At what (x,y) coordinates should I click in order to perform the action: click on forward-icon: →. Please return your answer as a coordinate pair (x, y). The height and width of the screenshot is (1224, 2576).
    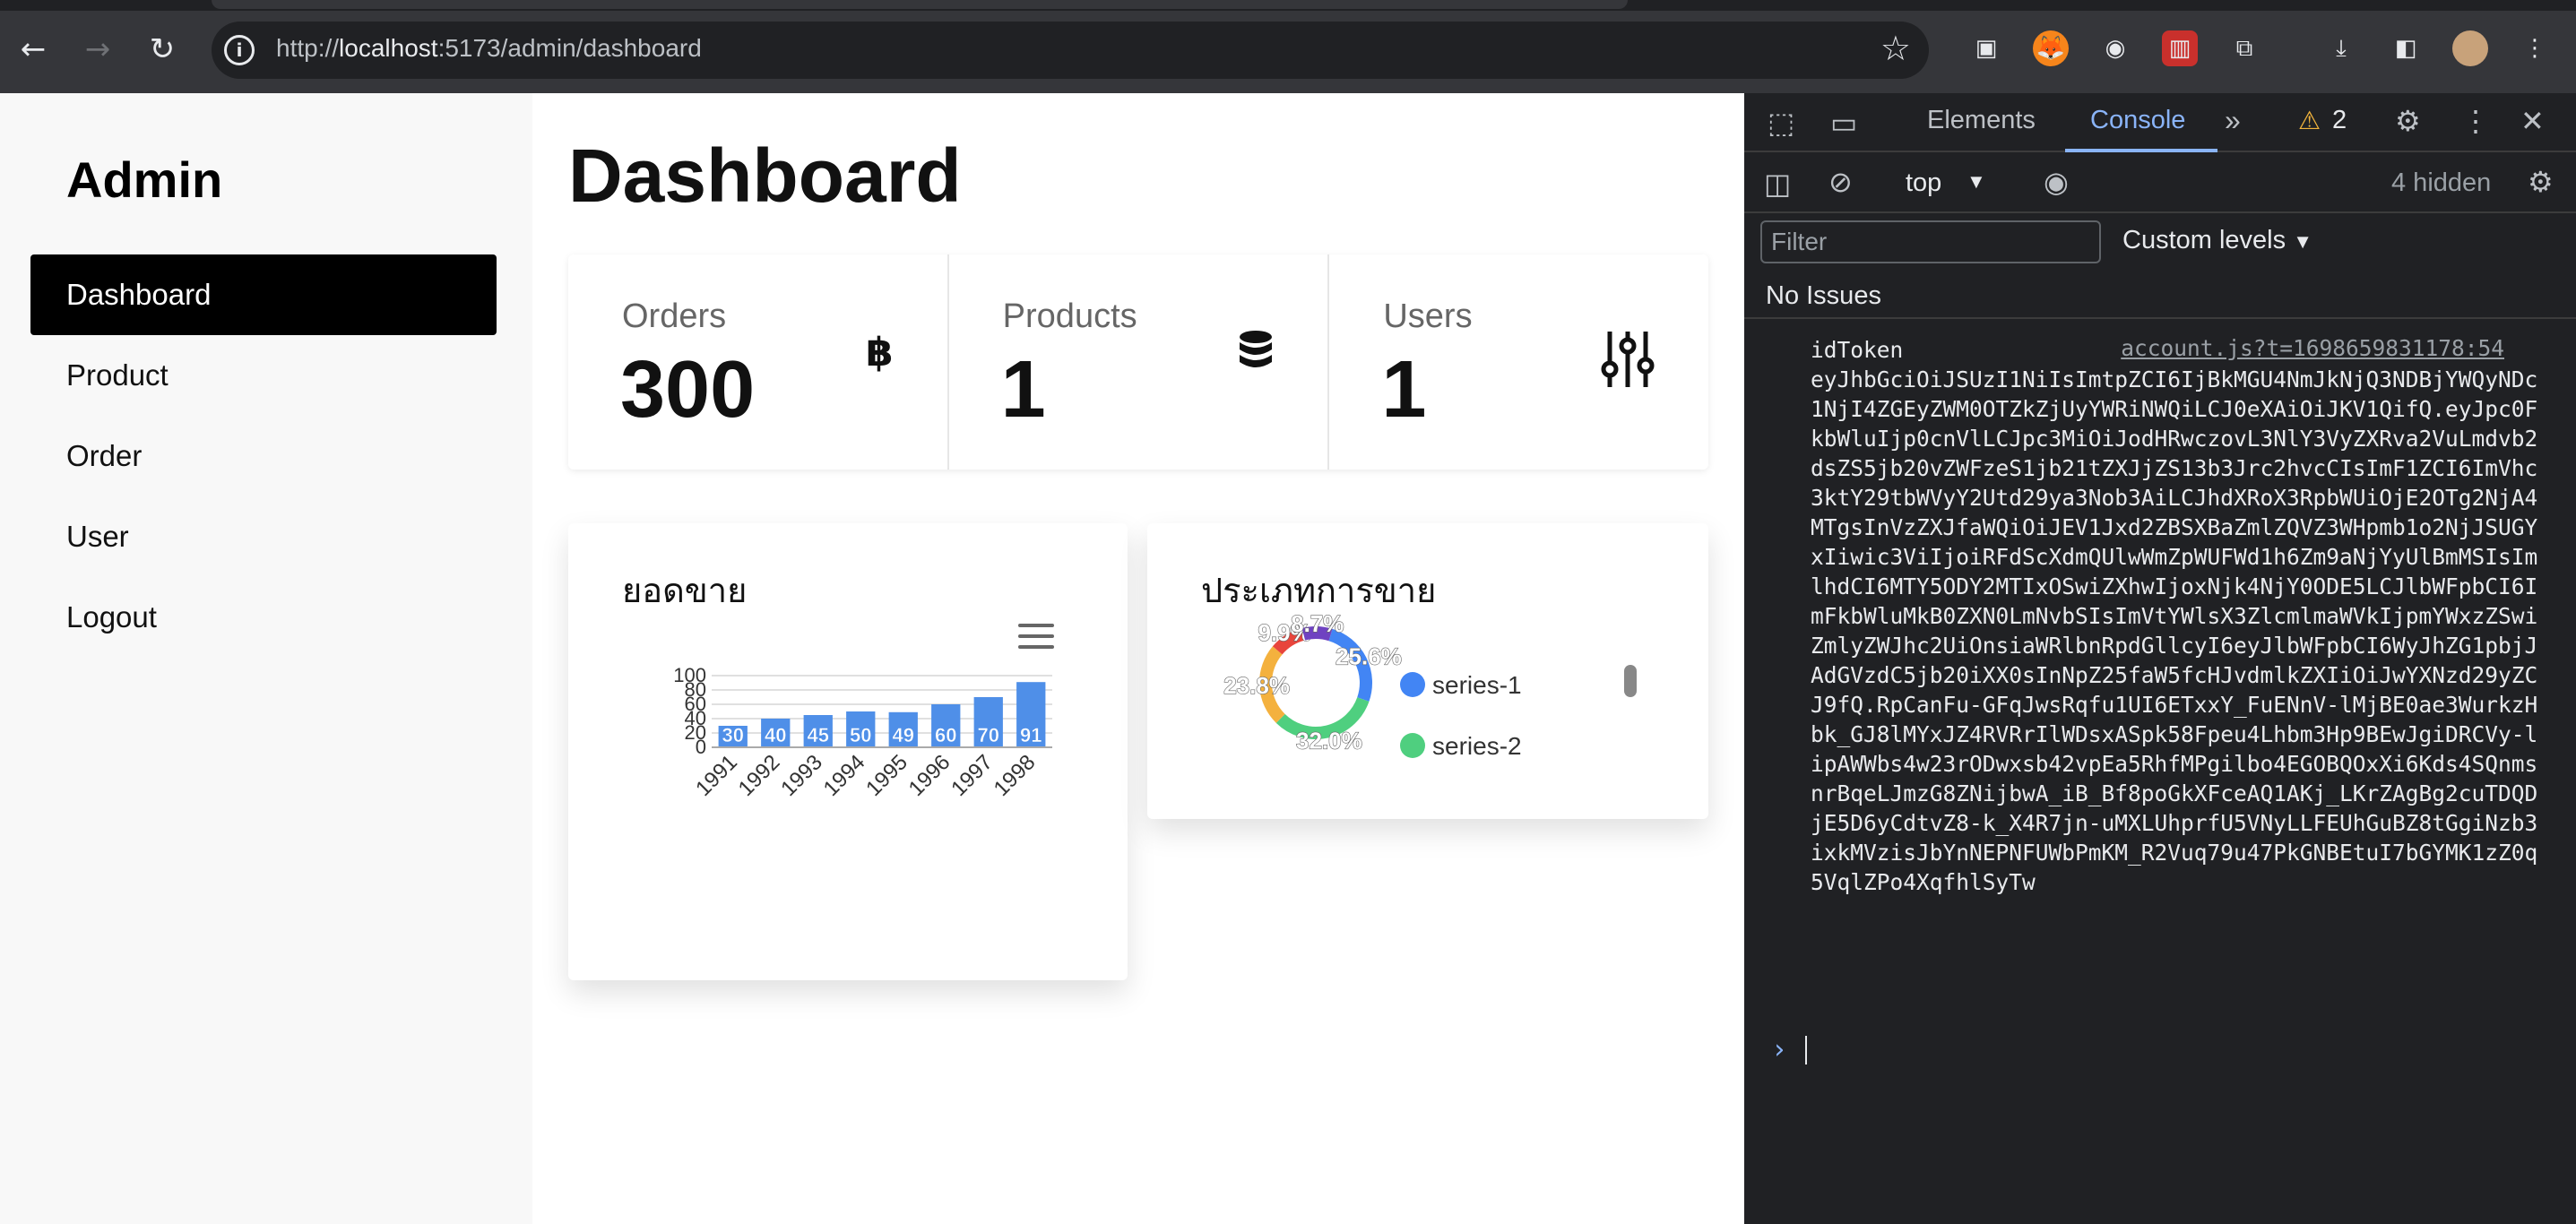
    Looking at the image, I should click on (97, 49).